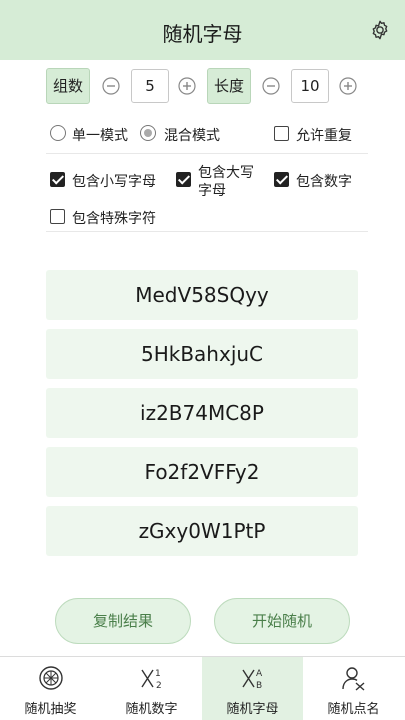  What do you see at coordinates (202, 413) in the screenshot?
I see `result-item: iz2B74MC8P` at bounding box center [202, 413].